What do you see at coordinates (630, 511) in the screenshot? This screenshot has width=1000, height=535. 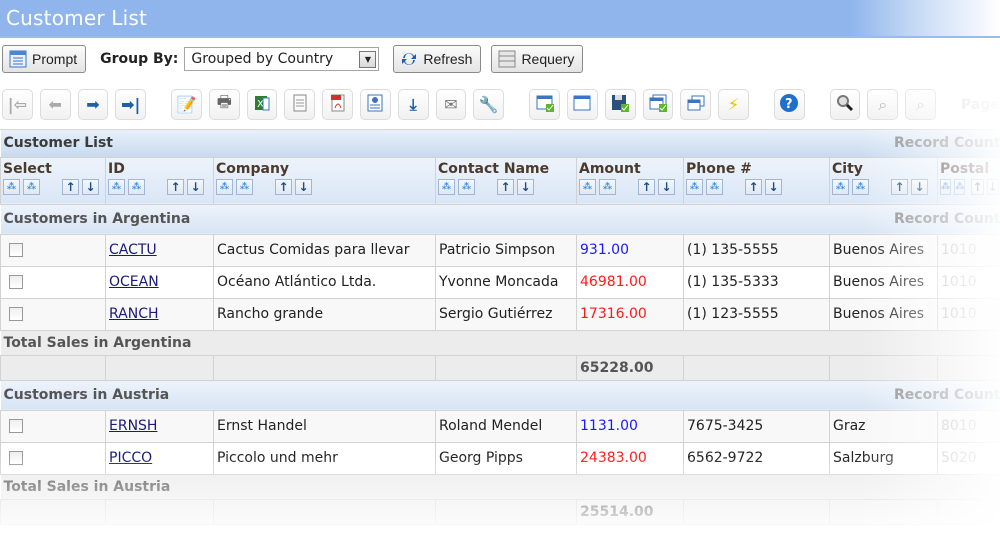 I see `group-total-amount: 25514.00` at bounding box center [630, 511].